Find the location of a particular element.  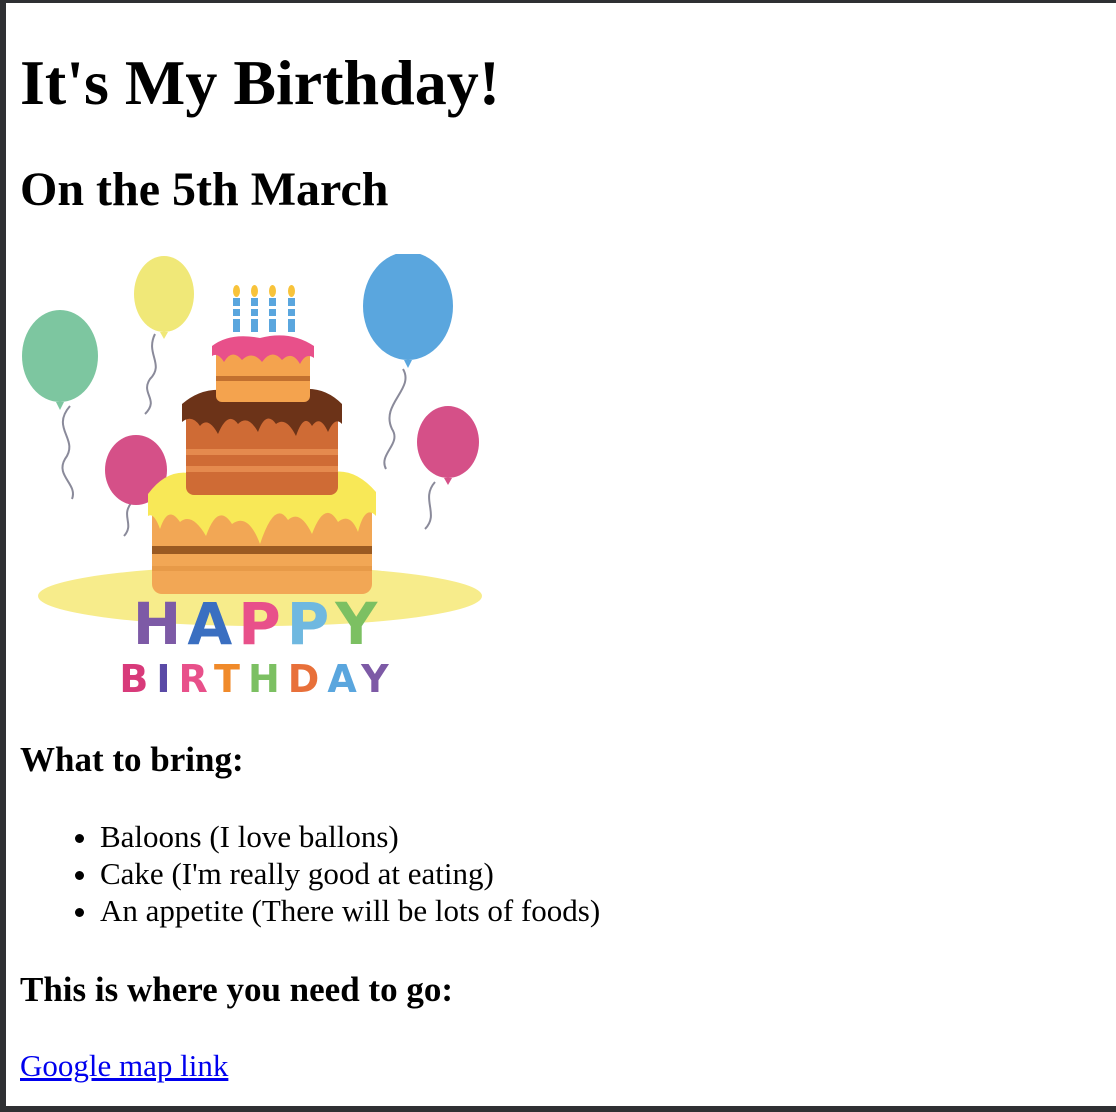

balloon-green is located at coordinates (60, 360).